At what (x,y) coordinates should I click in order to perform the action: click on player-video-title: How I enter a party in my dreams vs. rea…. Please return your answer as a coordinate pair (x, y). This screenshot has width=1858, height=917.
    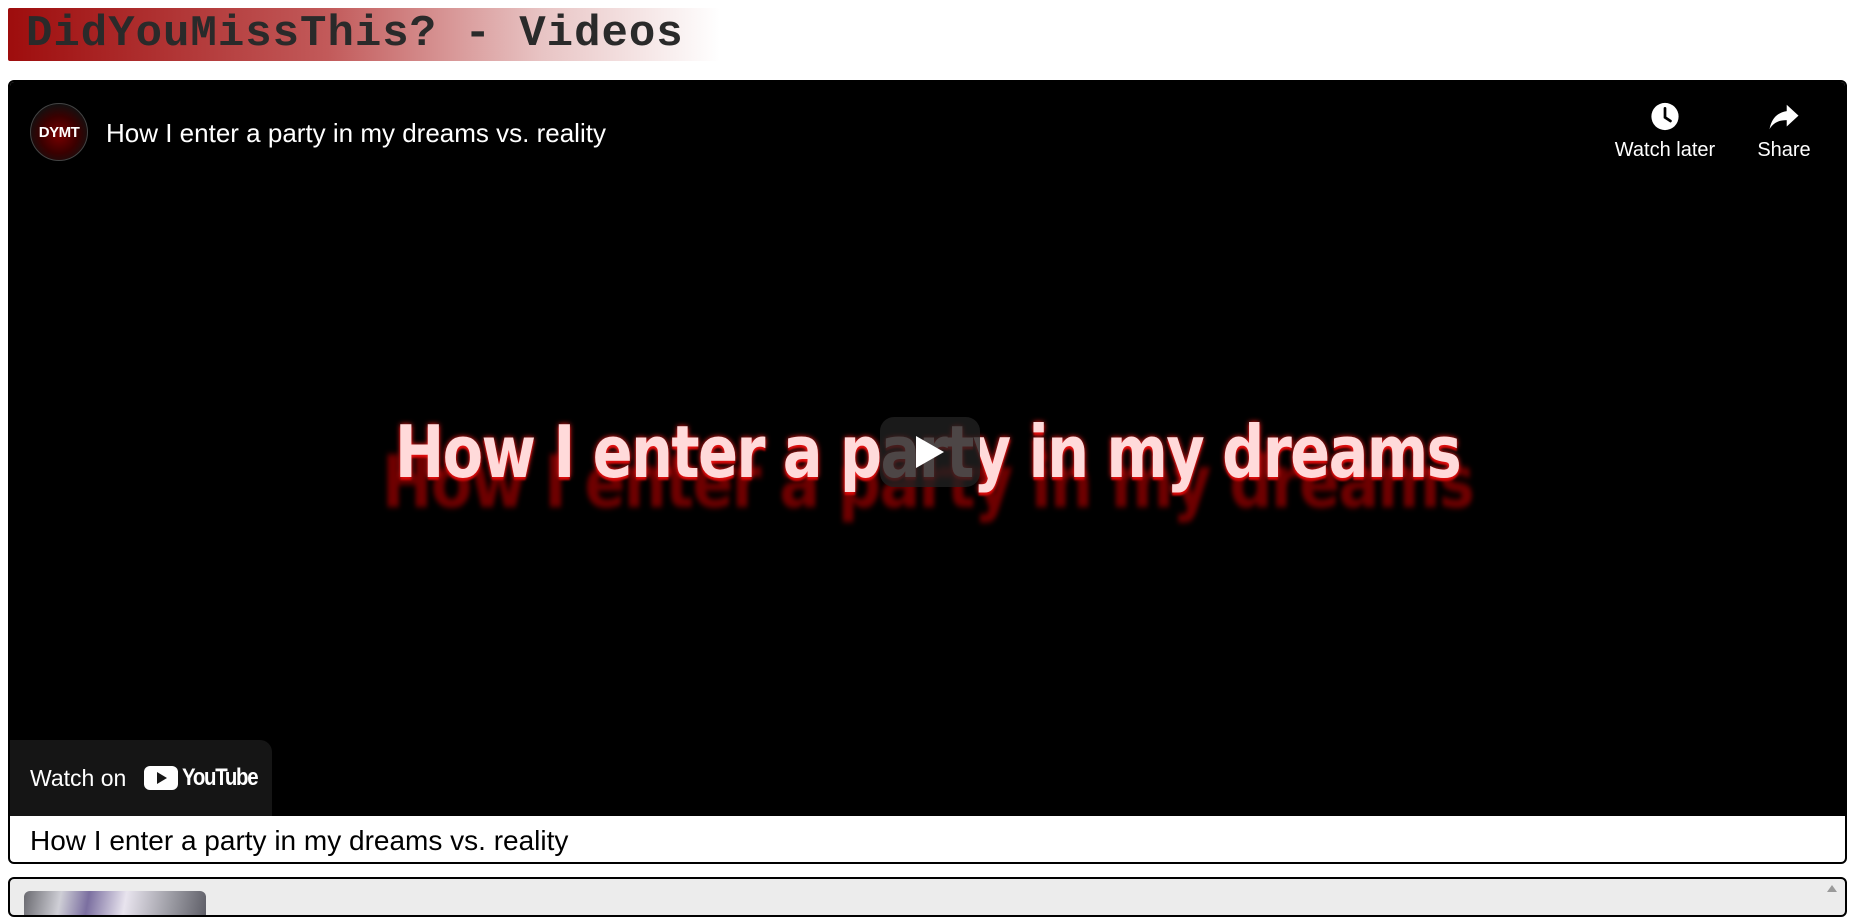
    Looking at the image, I should click on (356, 133).